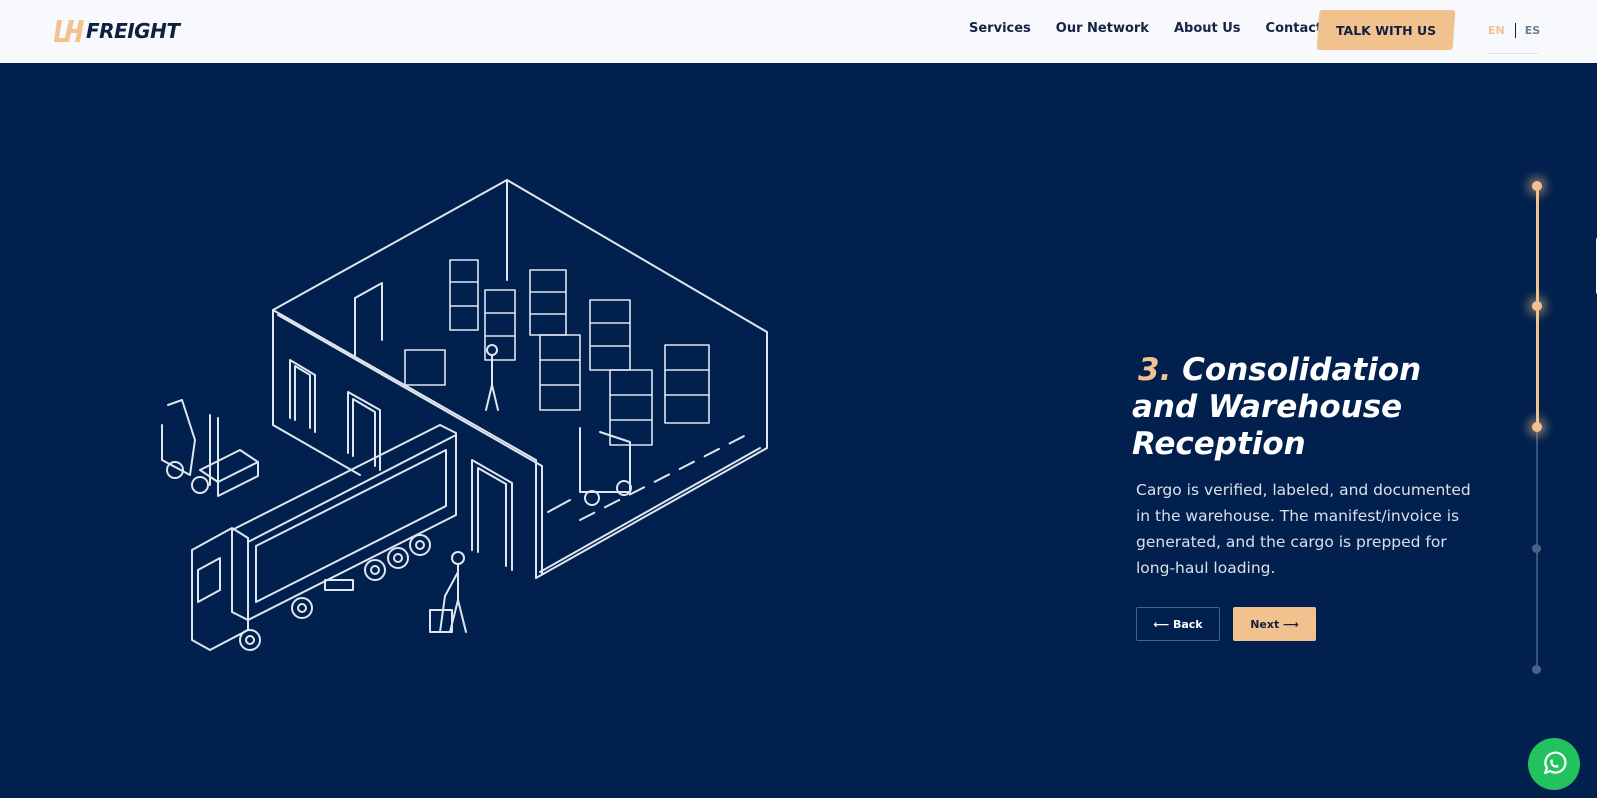 The width and height of the screenshot is (1600, 798). Describe the element at coordinates (1277, 407) in the screenshot. I see `step-heading: Consolidation and Warehouse Reception` at that location.